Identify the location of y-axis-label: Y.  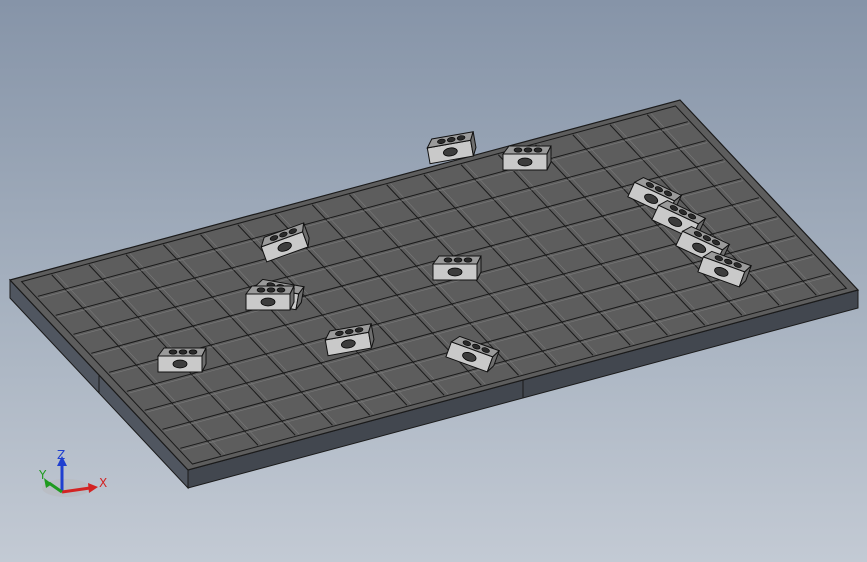
(42, 475).